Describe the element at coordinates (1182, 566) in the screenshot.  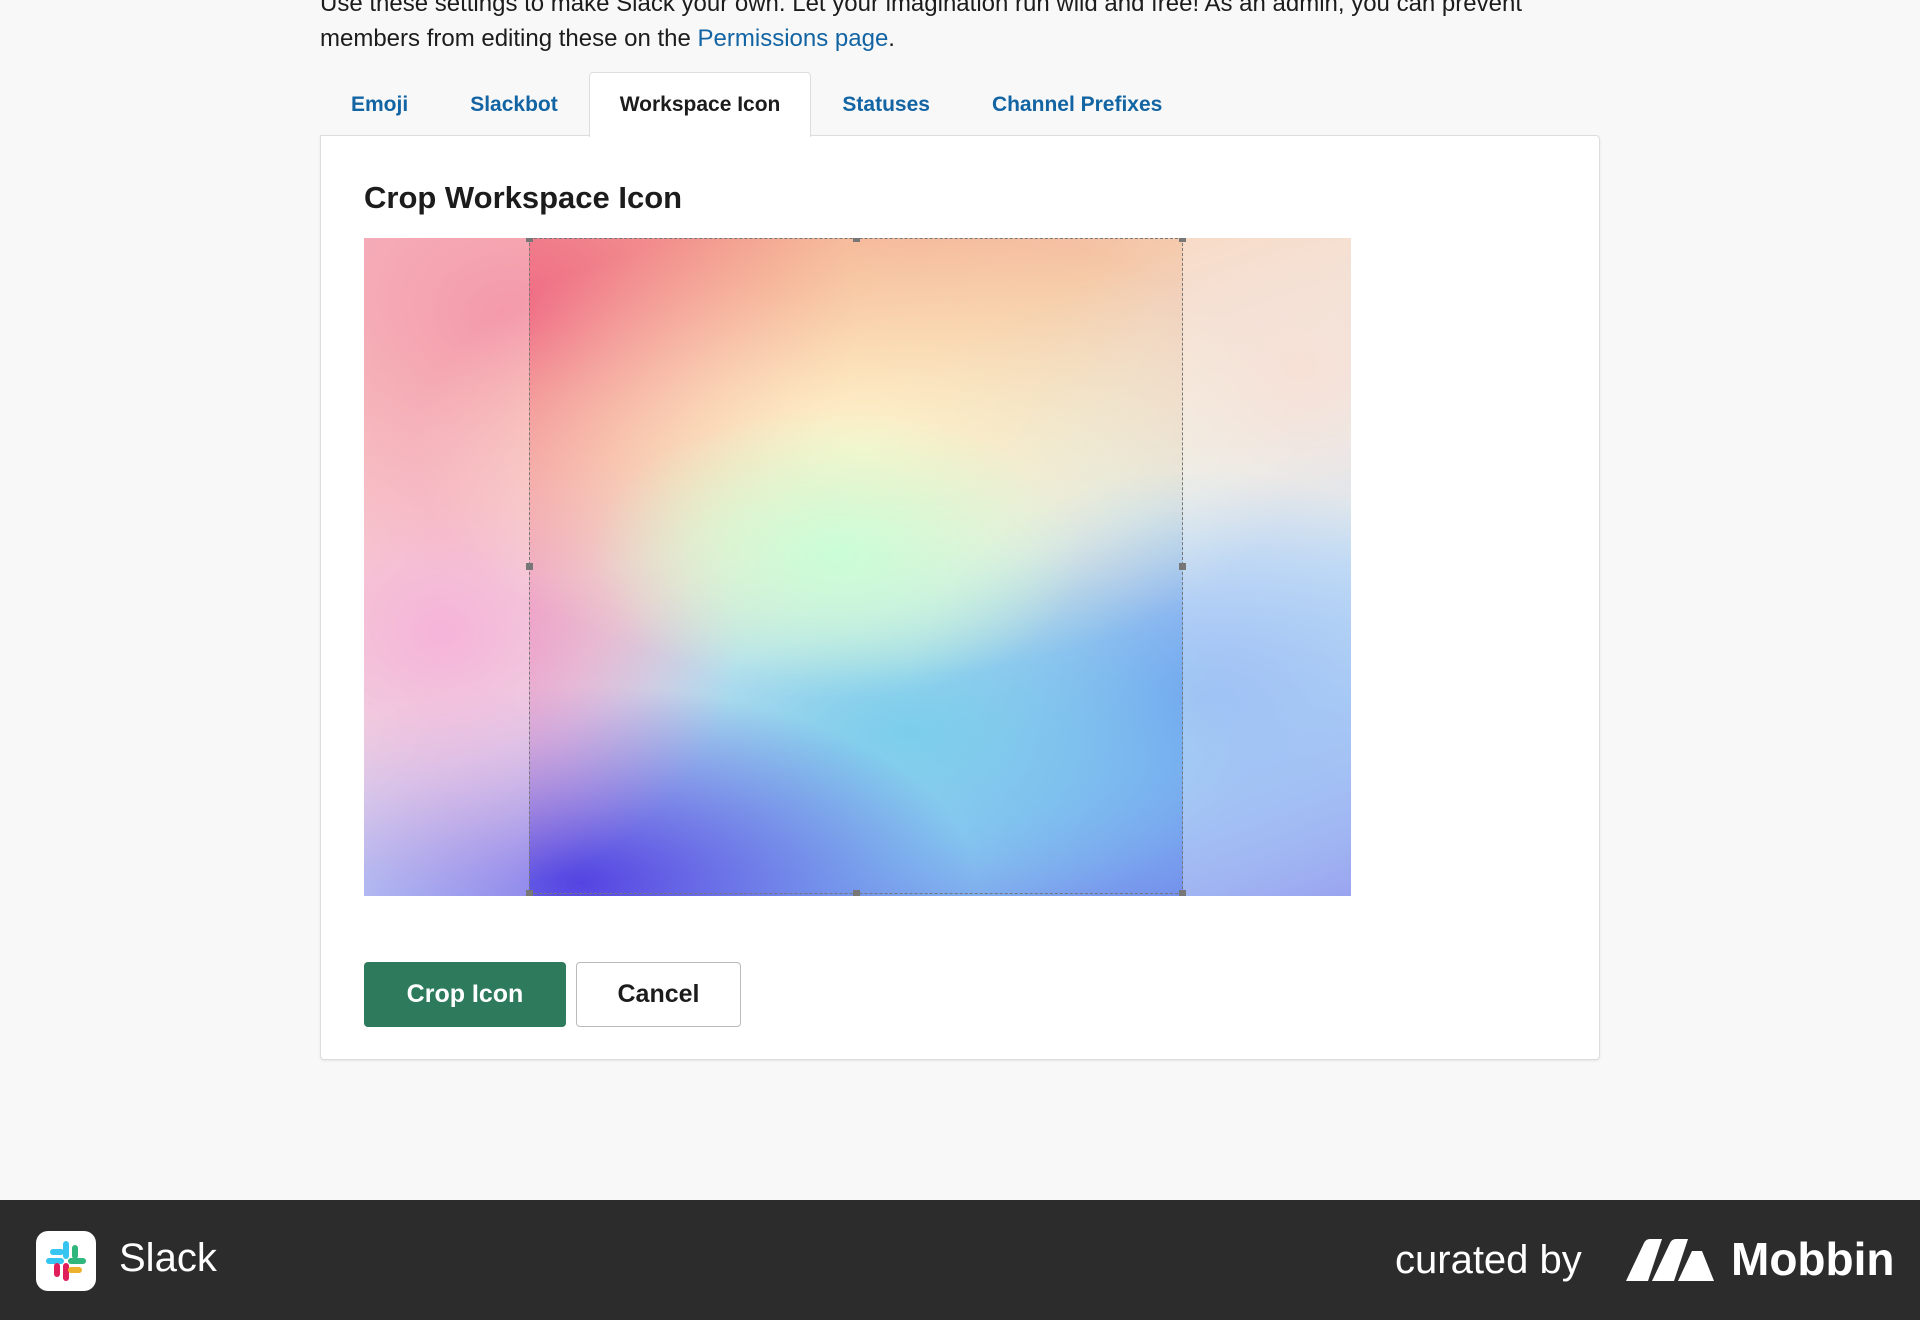
I see `crop-handle-right` at that location.